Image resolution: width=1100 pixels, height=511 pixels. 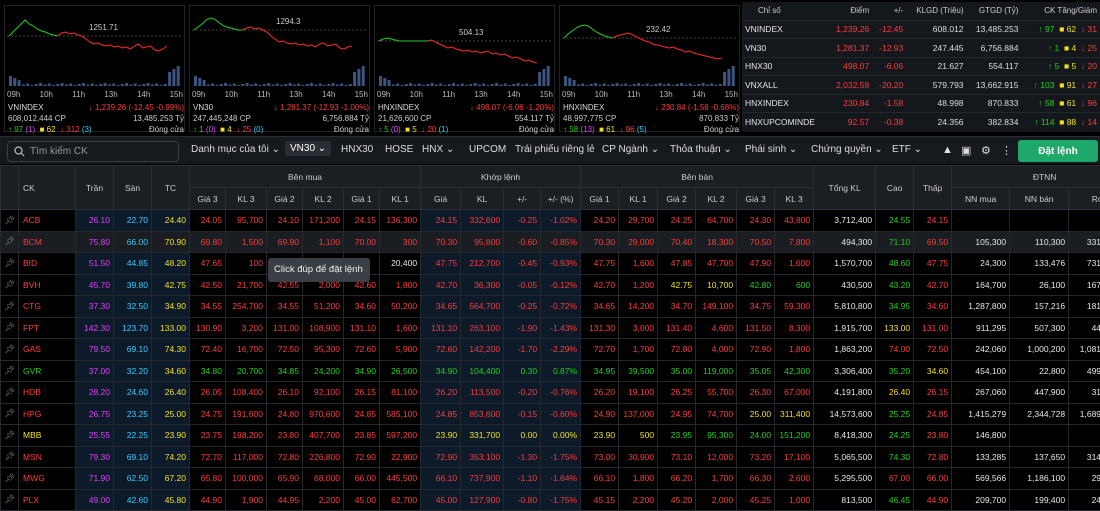 What do you see at coordinates (47, 414) in the screenshot?
I see `cell-symbol: HPG` at bounding box center [47, 414].